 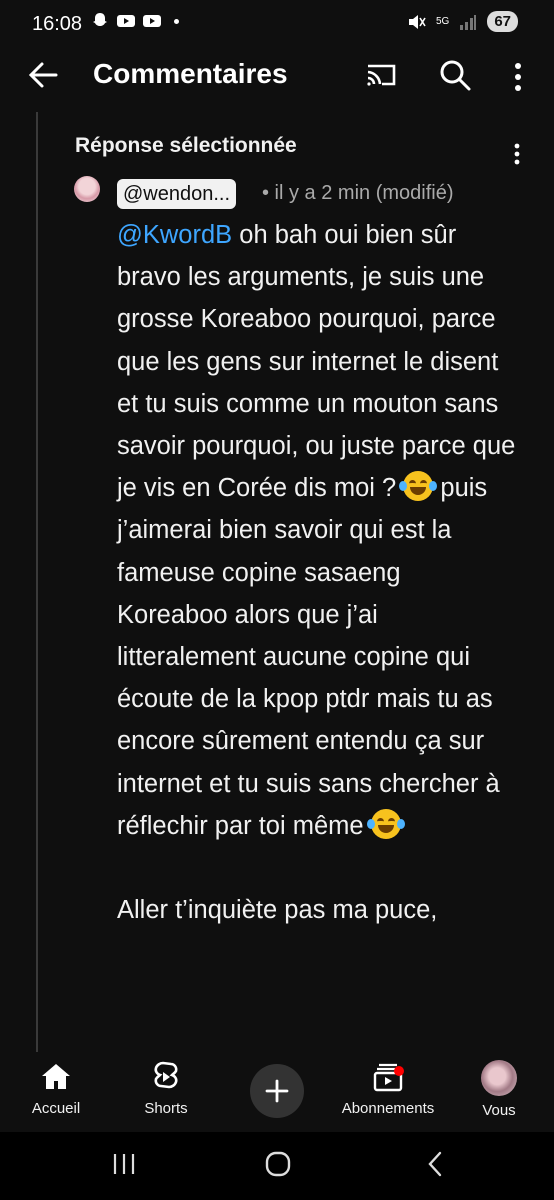 I want to click on nav-create, so click(x=277, y=1091).